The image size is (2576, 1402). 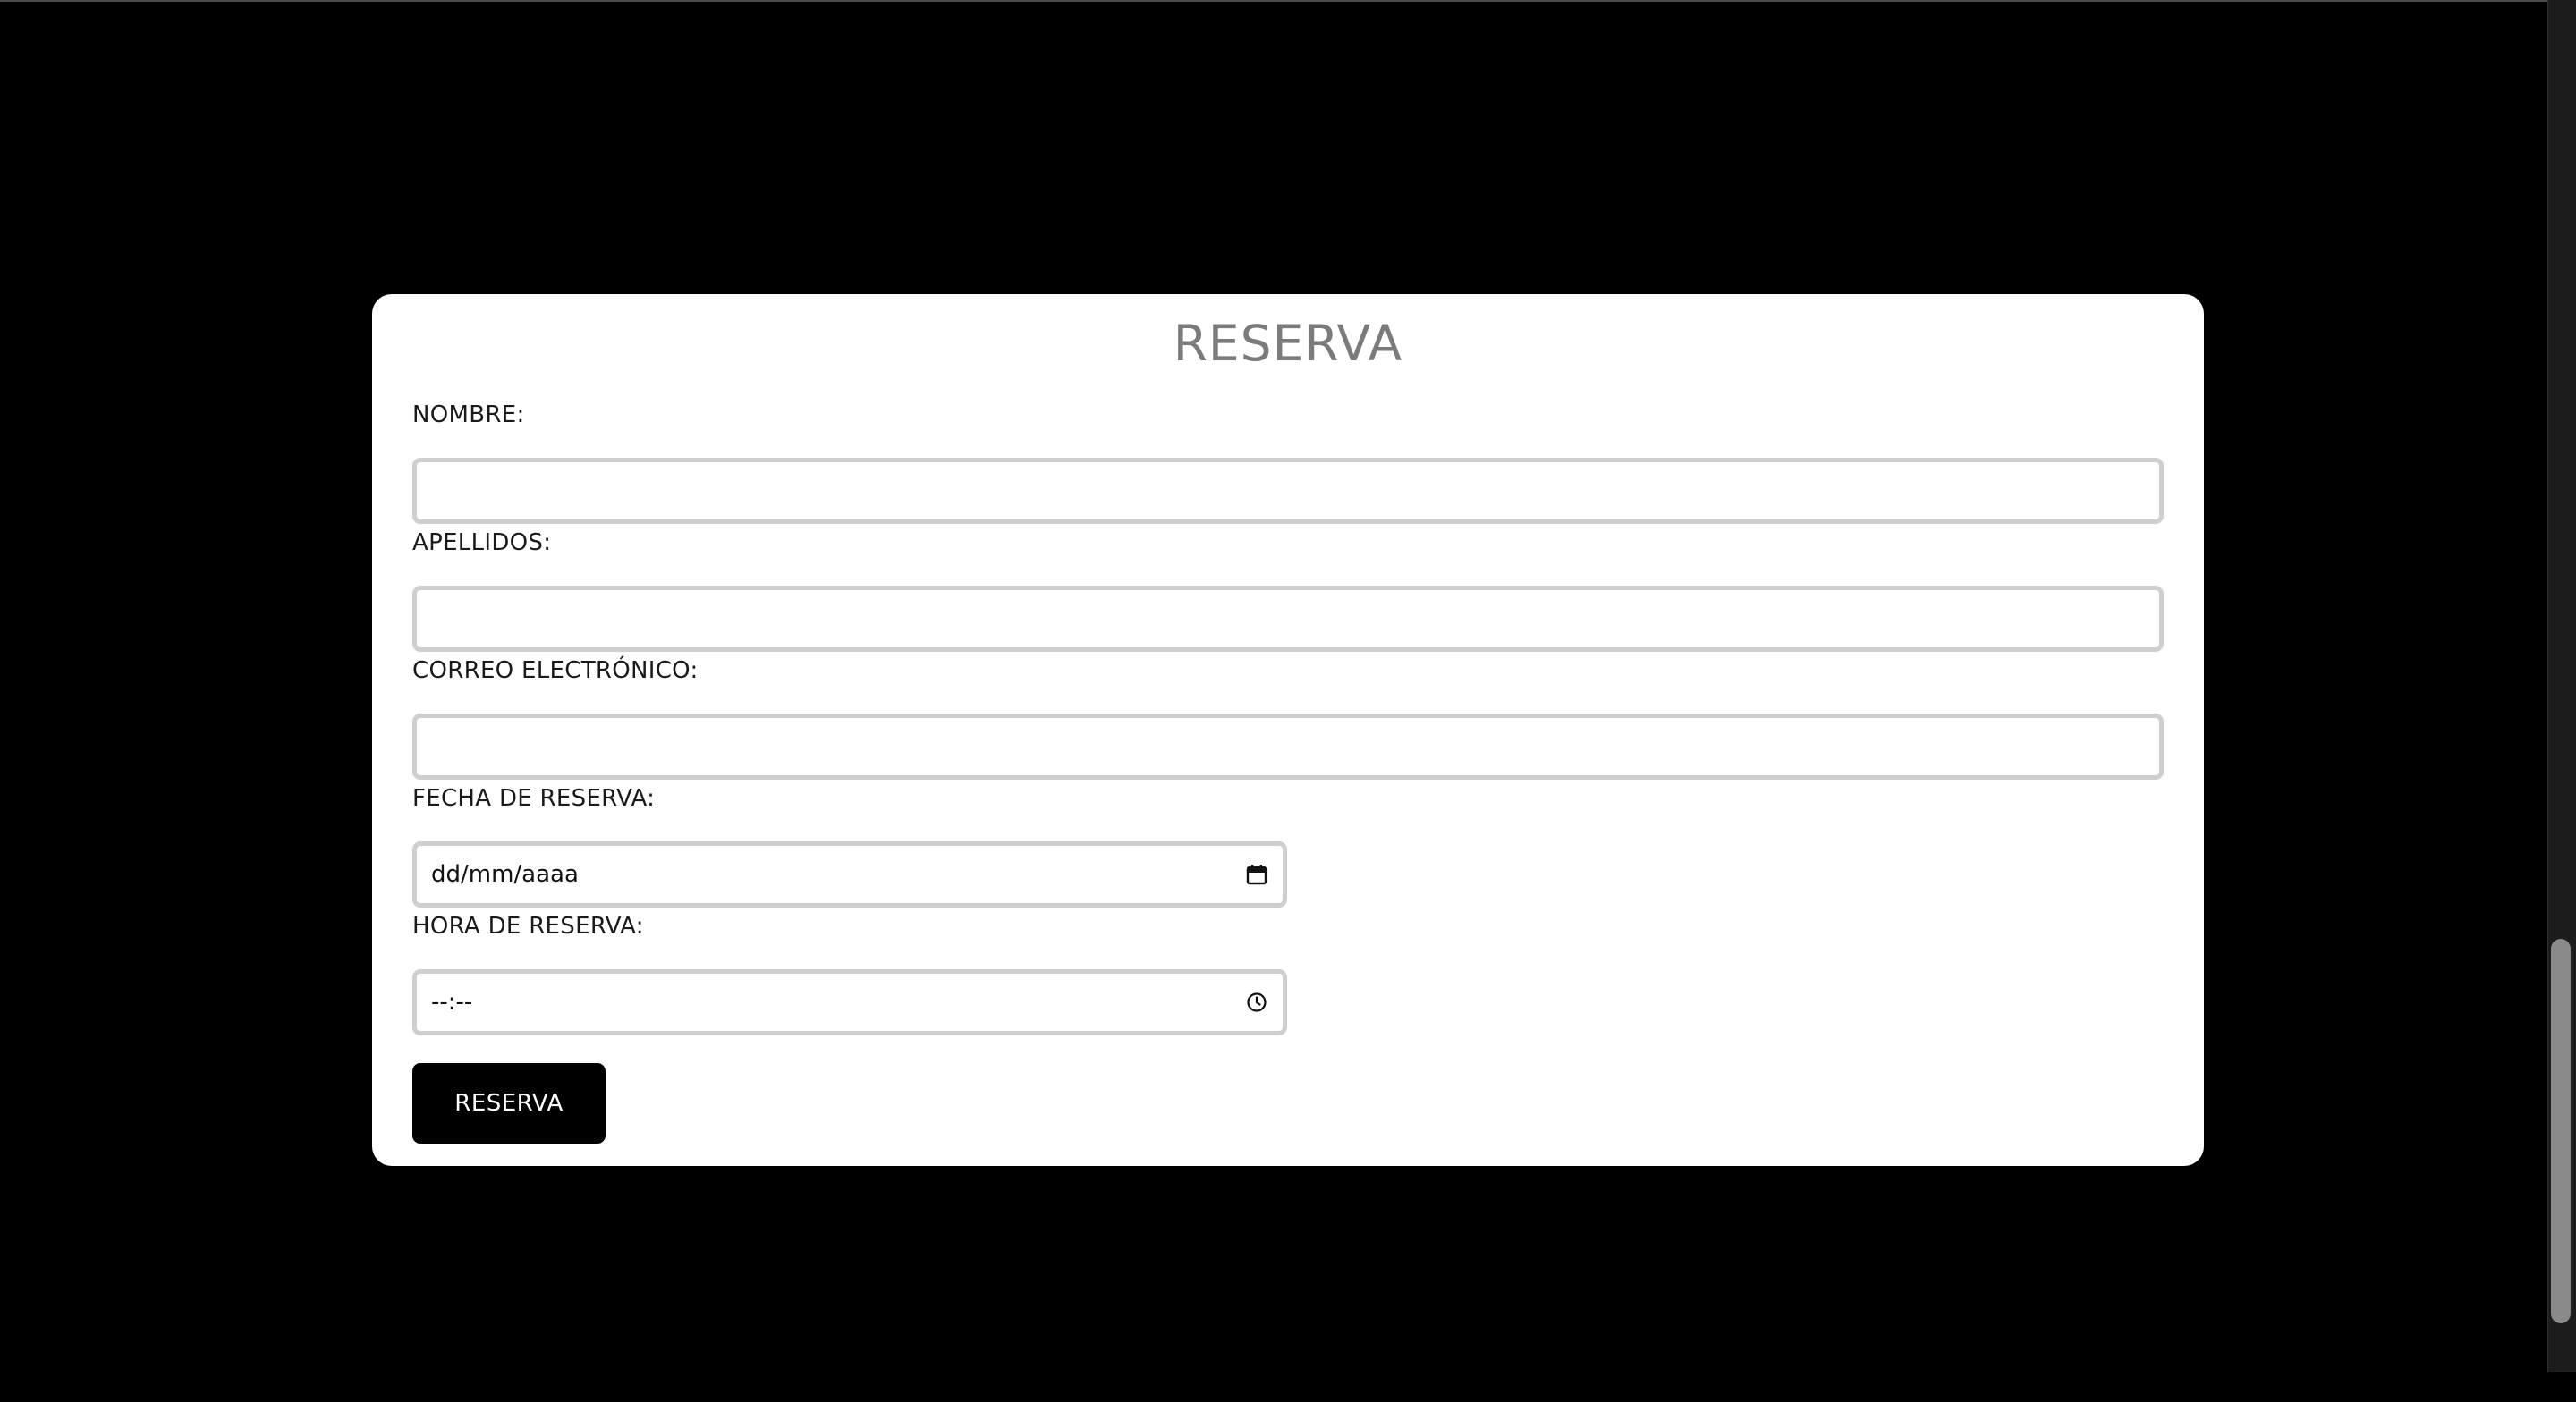 What do you see at coordinates (1273, 1) in the screenshot?
I see `window-top-edge` at bounding box center [1273, 1].